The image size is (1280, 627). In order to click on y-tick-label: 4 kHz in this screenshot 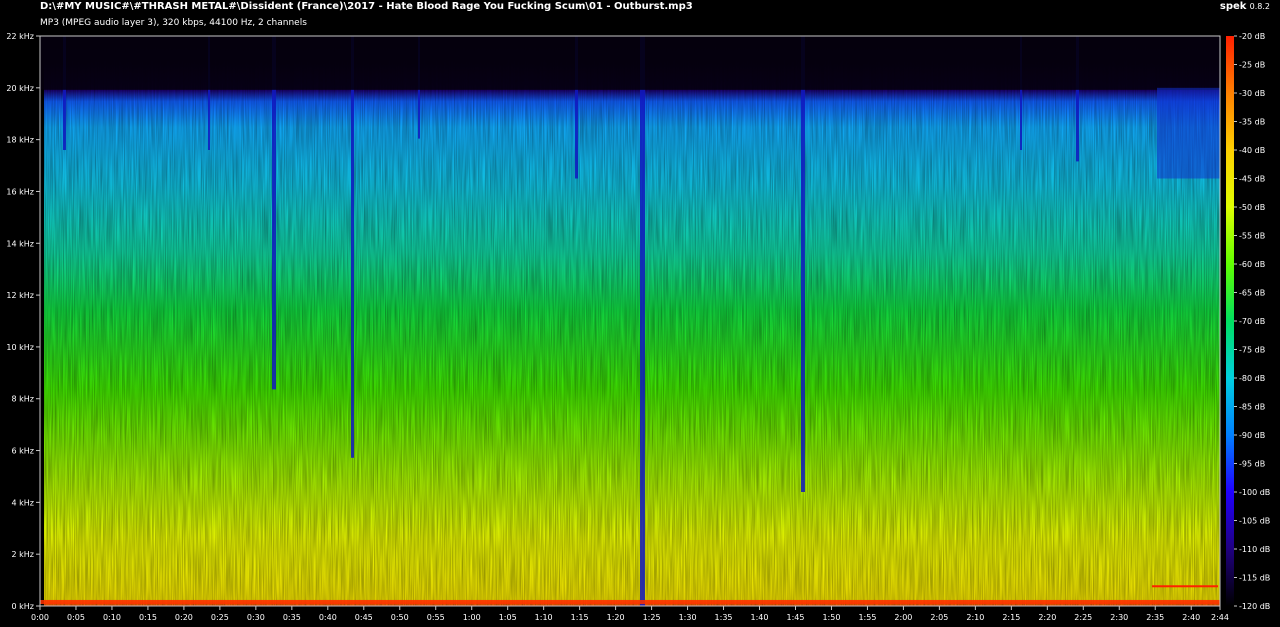, I will do `click(23, 502)`.